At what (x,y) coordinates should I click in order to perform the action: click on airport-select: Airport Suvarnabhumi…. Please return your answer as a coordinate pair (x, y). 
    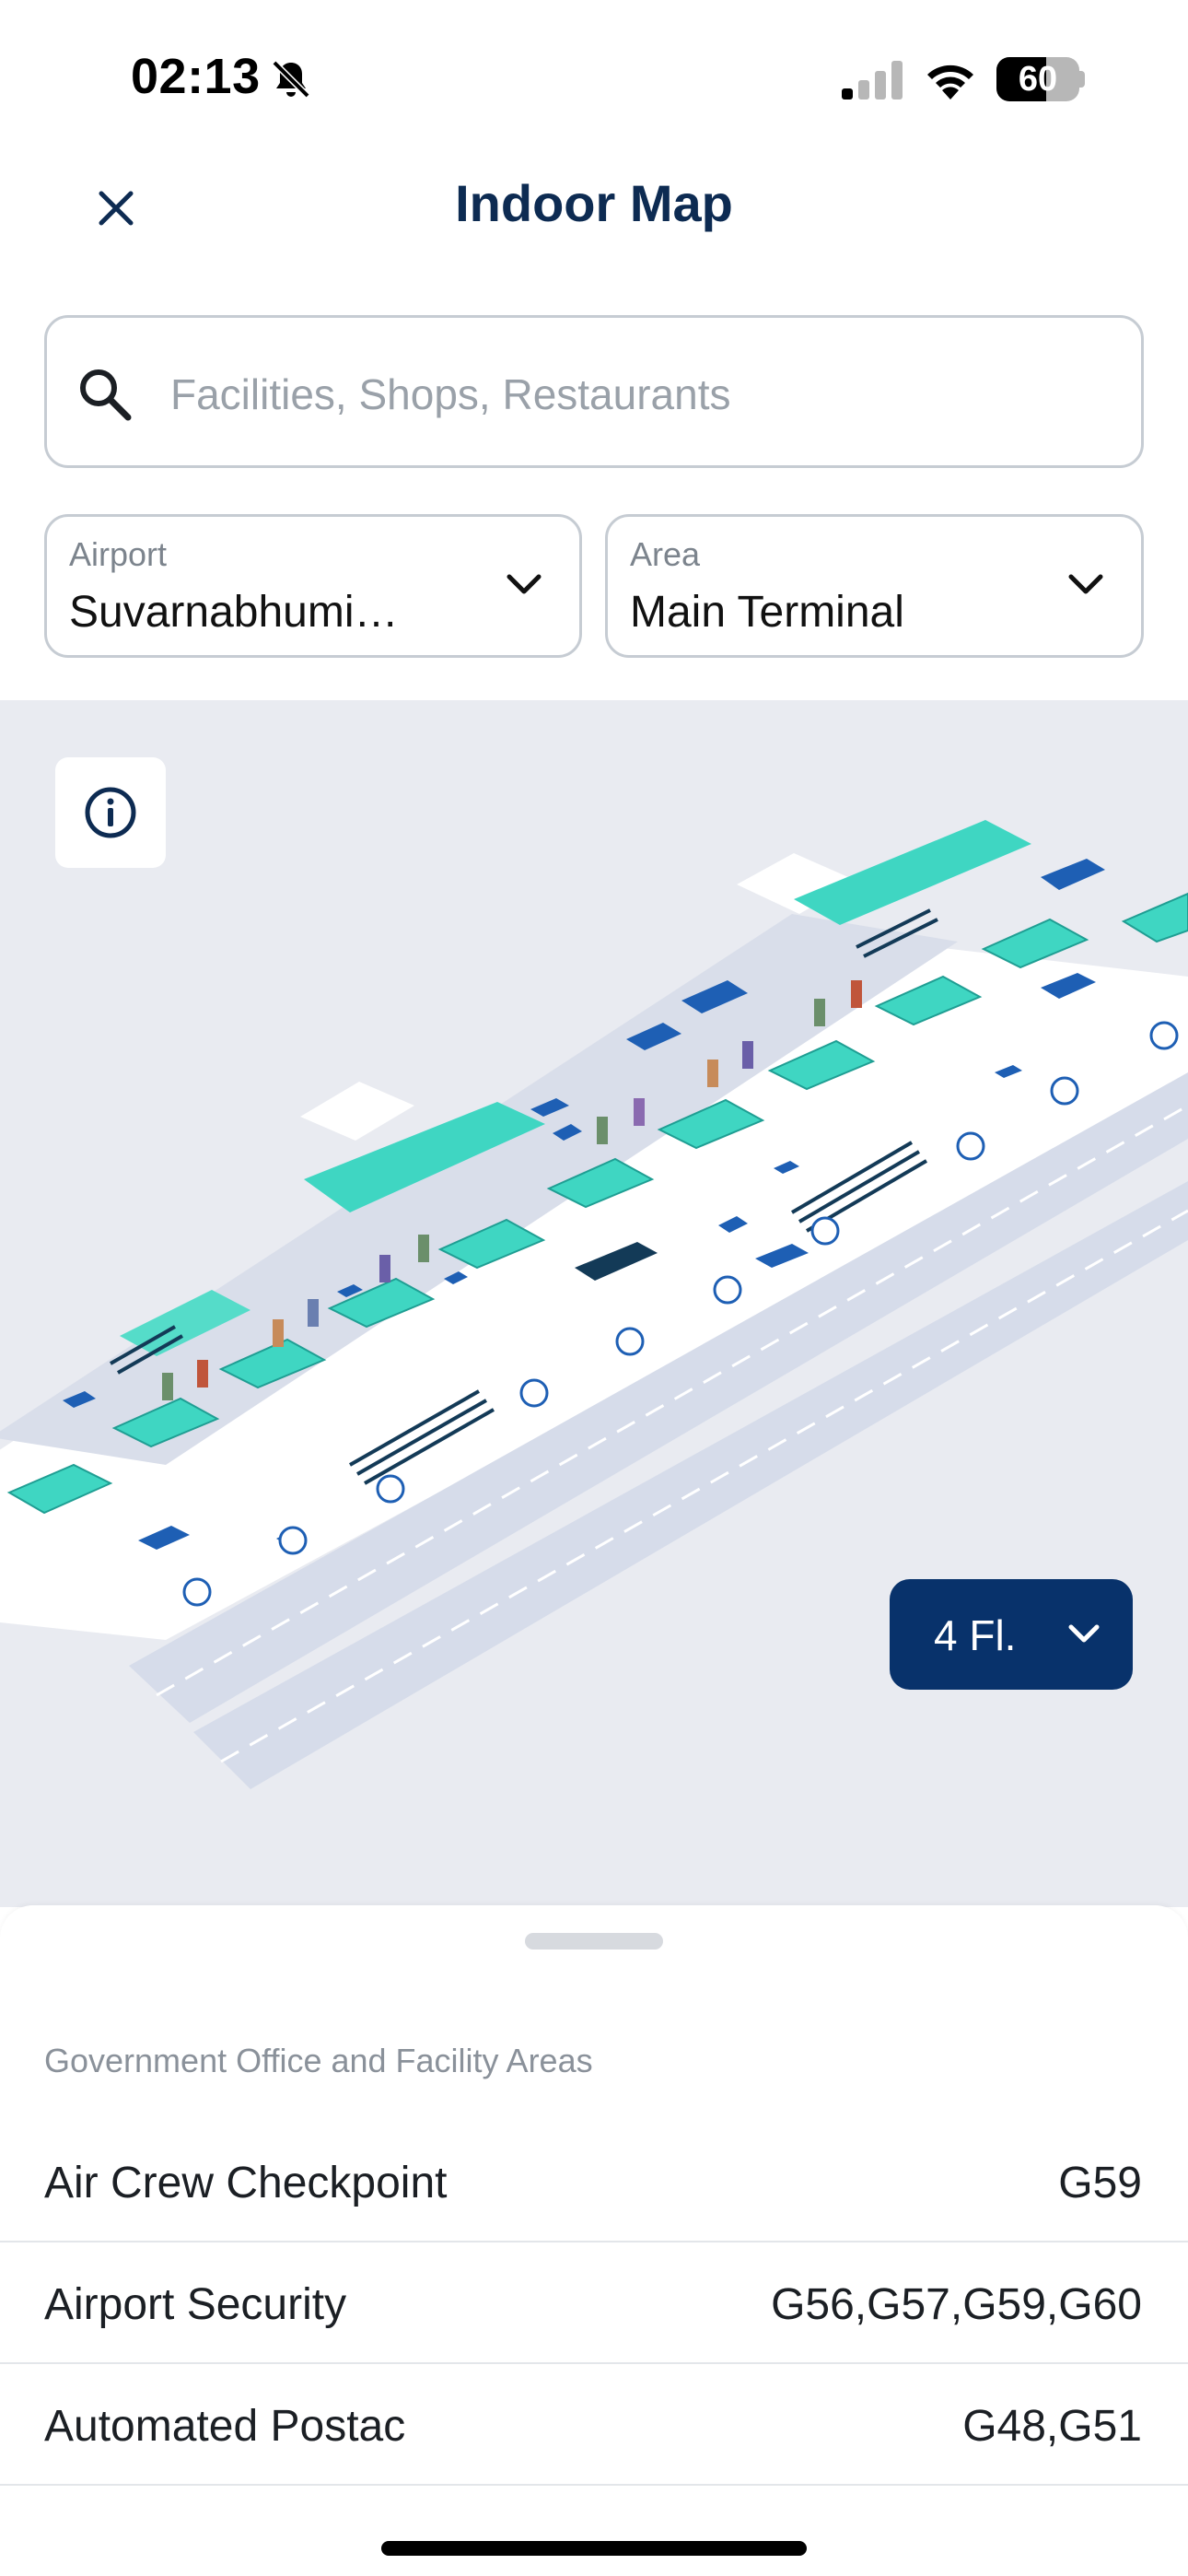
    Looking at the image, I should click on (313, 586).